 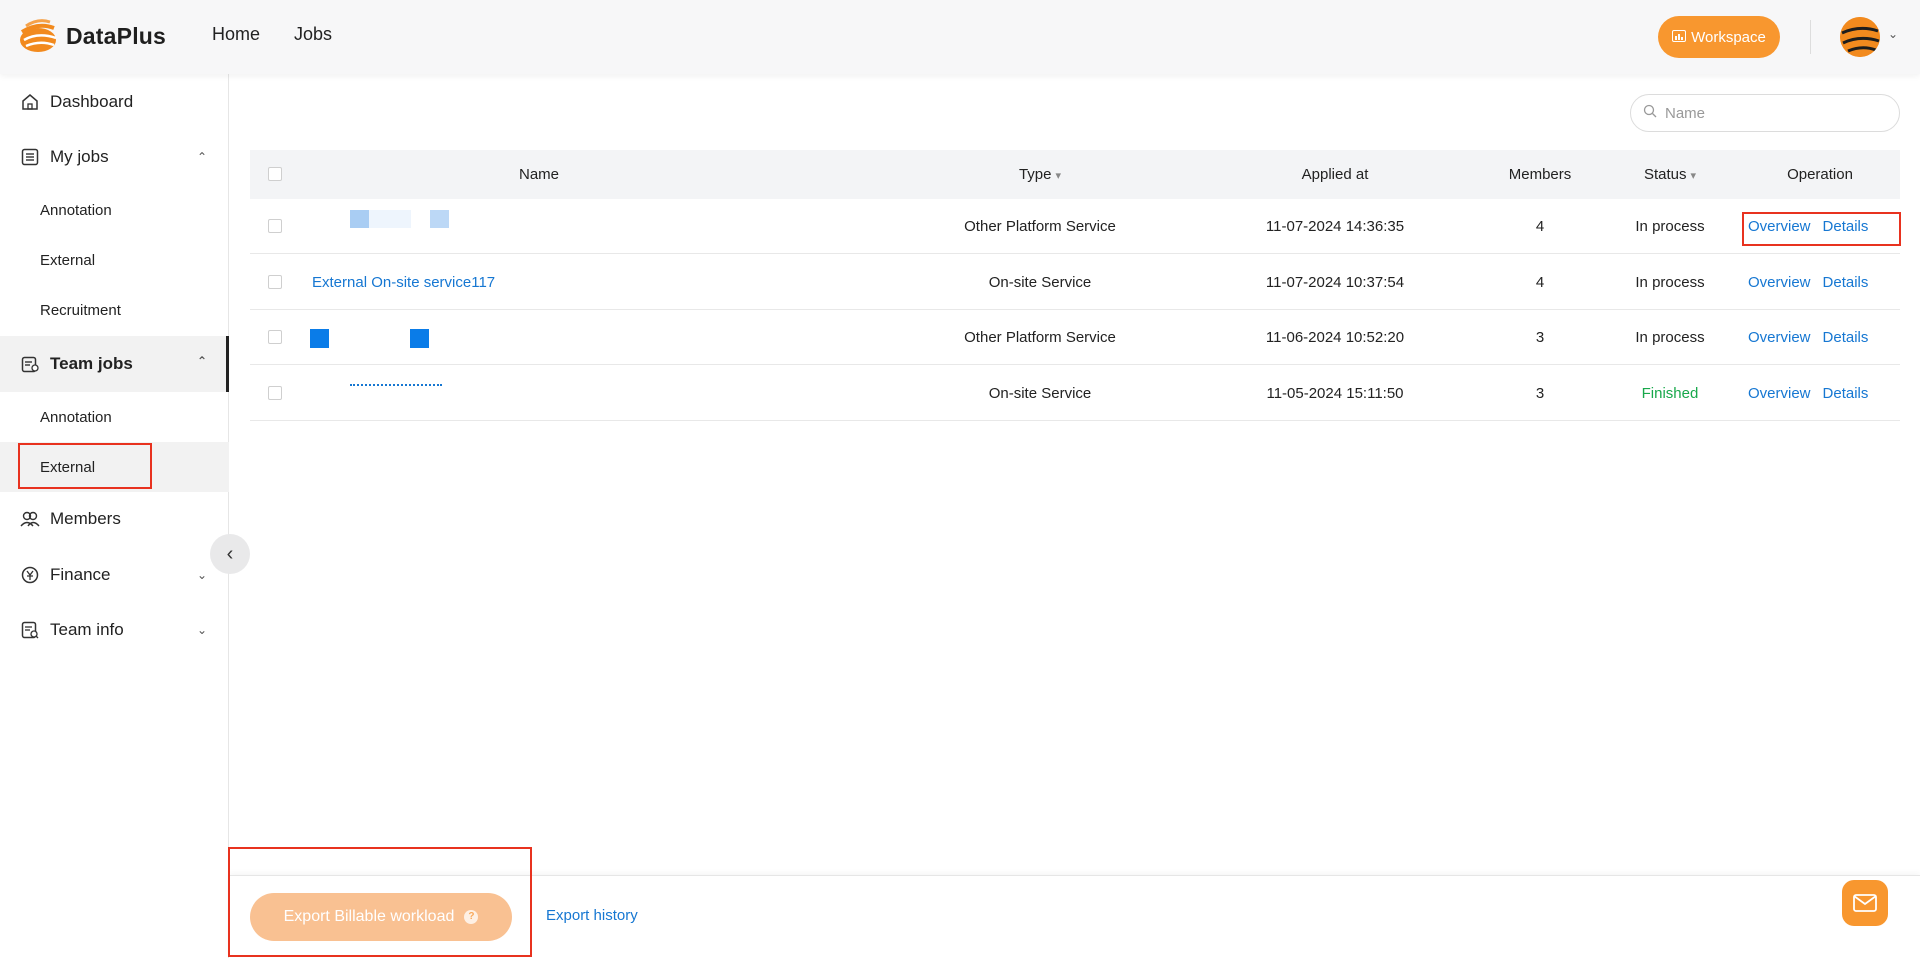 I want to click on sidebar-item-label: Team jobs, so click(x=91, y=363).